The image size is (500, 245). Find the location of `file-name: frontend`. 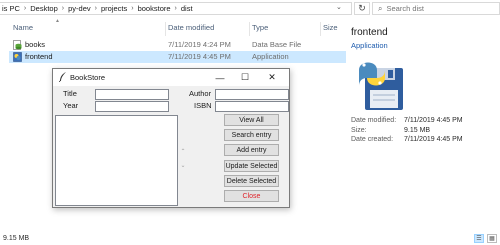

file-name: frontend is located at coordinates (39, 56).